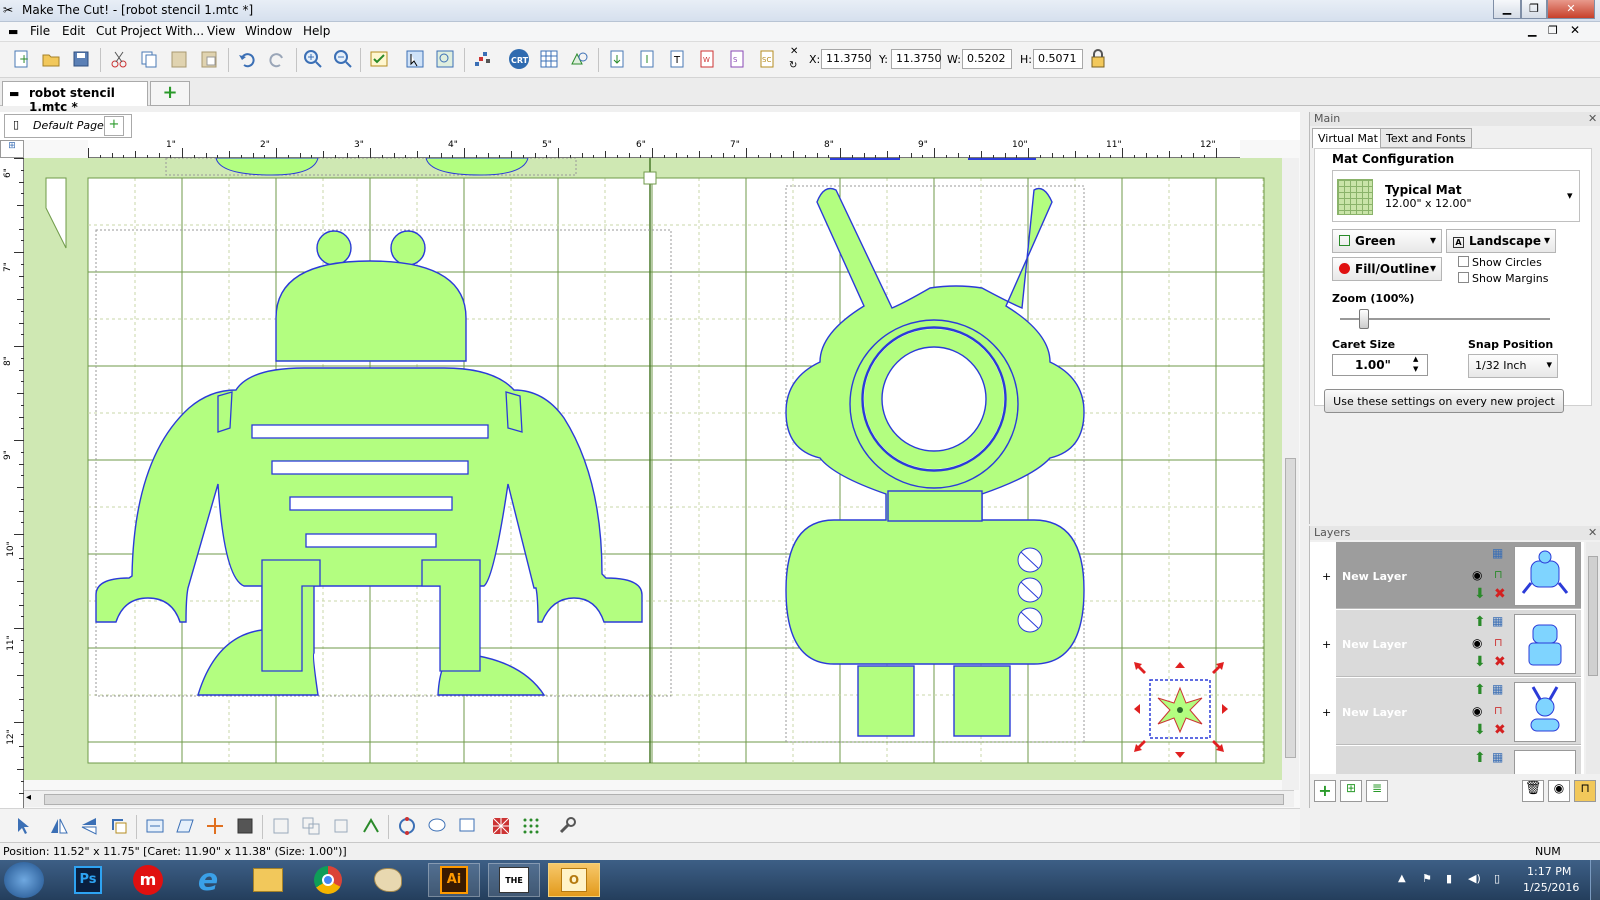 The height and width of the screenshot is (900, 1600). Describe the element at coordinates (208, 880) in the screenshot. I see `ie-icon: e` at that location.